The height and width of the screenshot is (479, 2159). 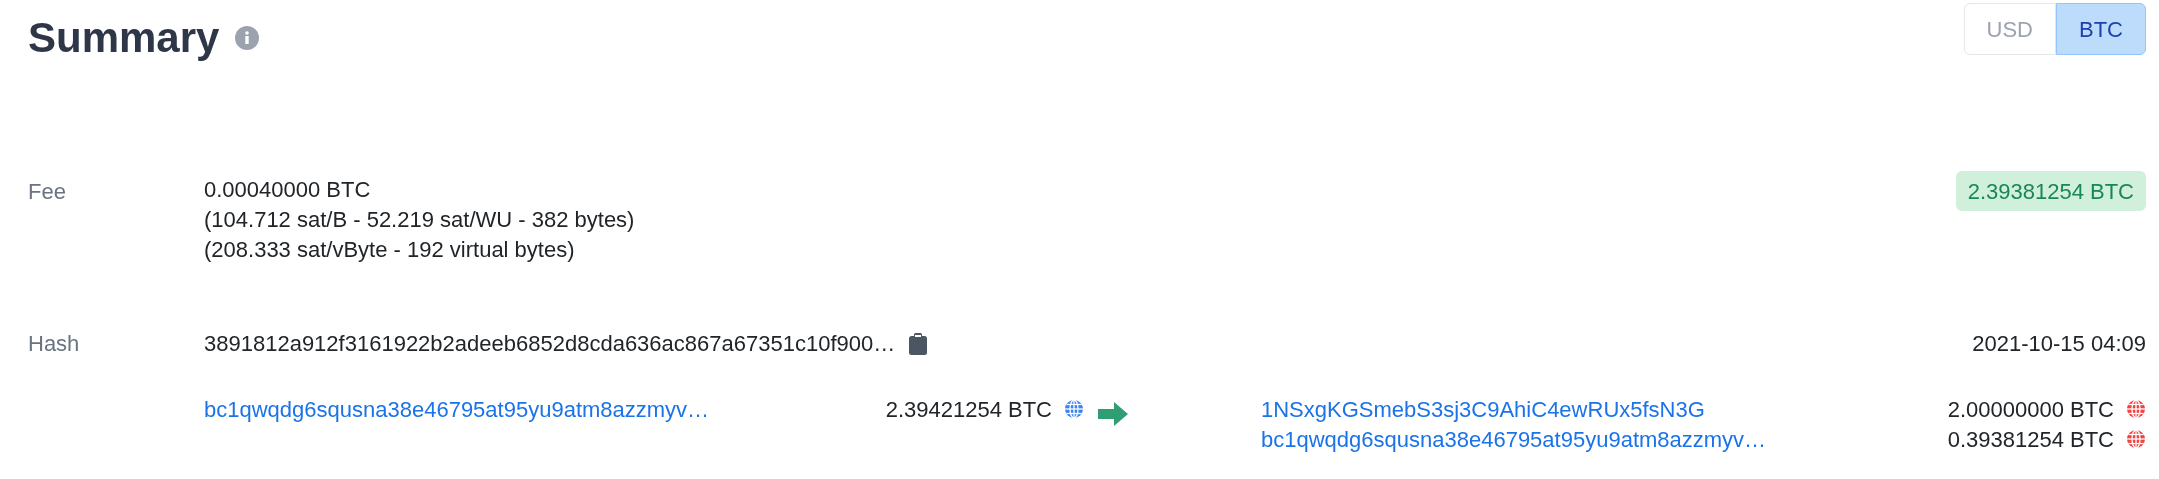 What do you see at coordinates (54, 344) in the screenshot?
I see `hash-label: Hash` at bounding box center [54, 344].